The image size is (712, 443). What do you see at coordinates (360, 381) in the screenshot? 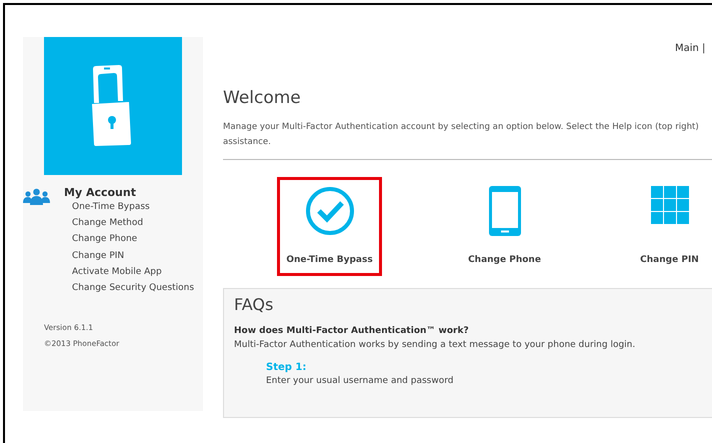
I see `step-text: Enter your usual username and password` at bounding box center [360, 381].